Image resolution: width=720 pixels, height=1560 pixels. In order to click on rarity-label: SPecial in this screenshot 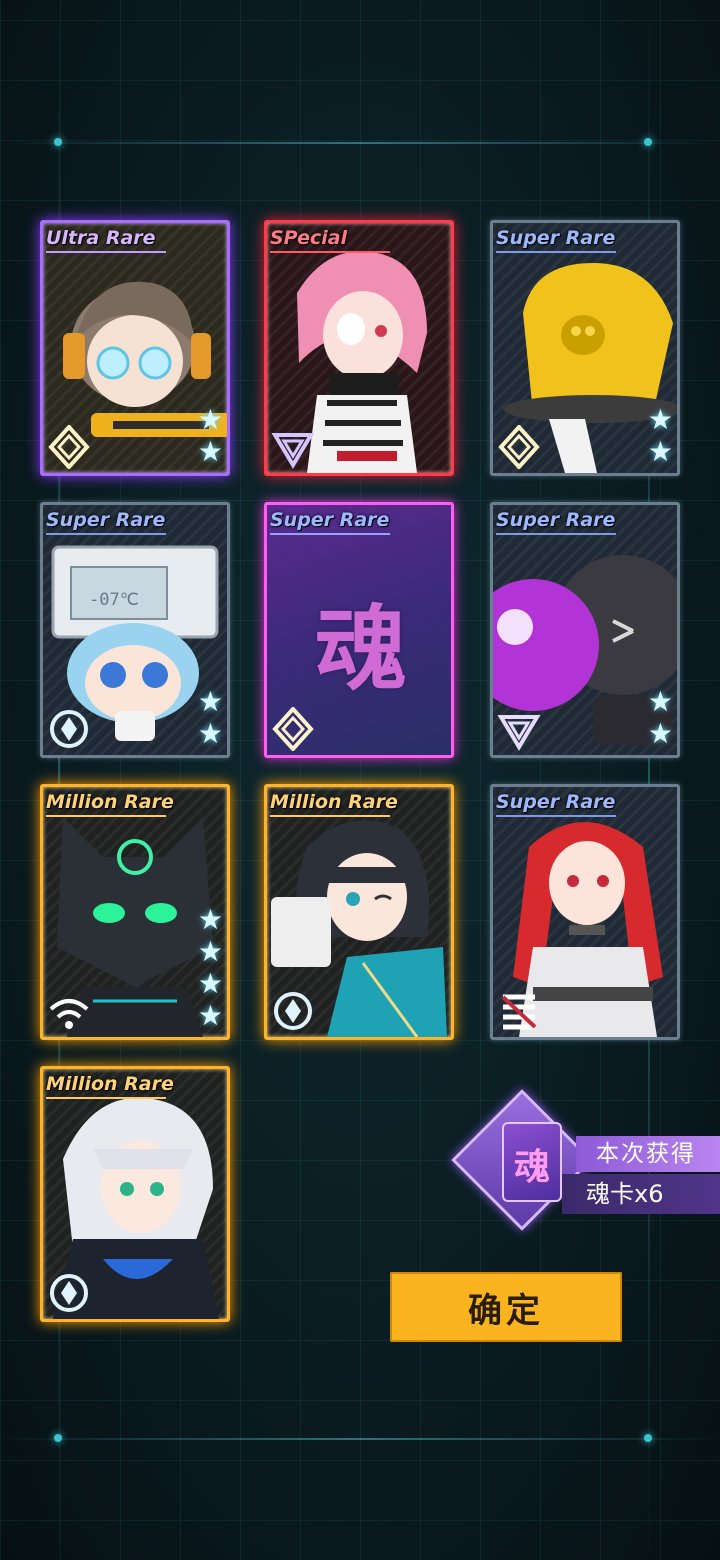, I will do `click(309, 238)`.